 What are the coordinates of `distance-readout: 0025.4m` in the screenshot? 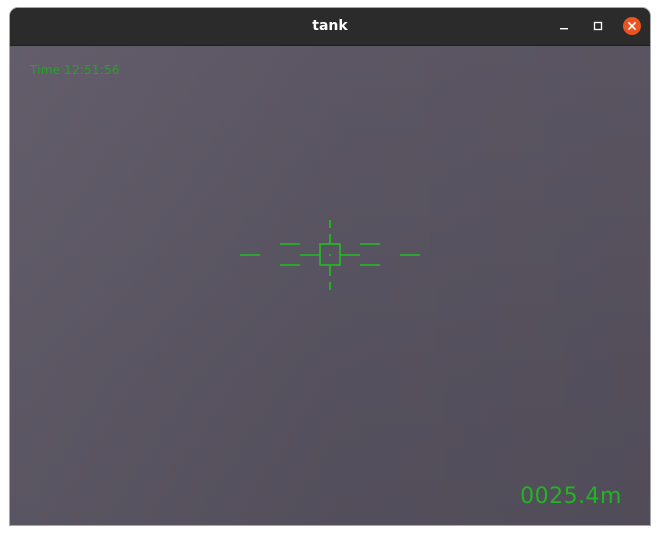 It's located at (571, 496).